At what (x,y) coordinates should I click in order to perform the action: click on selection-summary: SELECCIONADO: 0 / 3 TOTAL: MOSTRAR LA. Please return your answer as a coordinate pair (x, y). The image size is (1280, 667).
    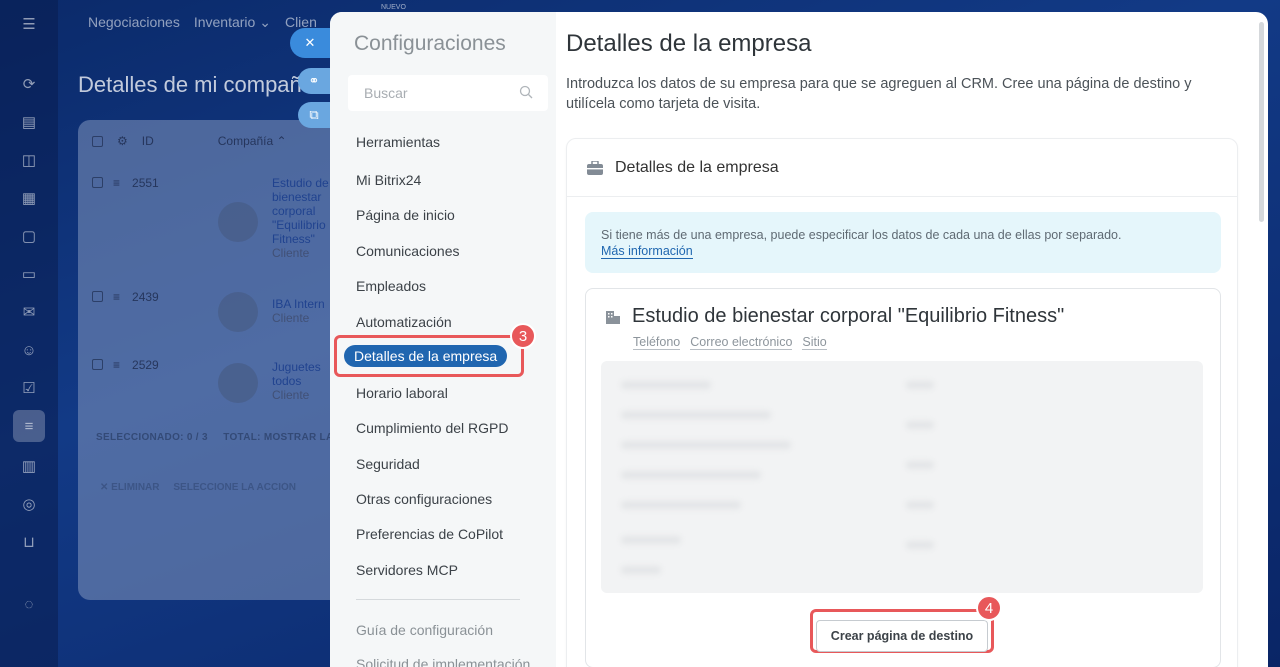
    Looking at the image, I should click on (215, 437).